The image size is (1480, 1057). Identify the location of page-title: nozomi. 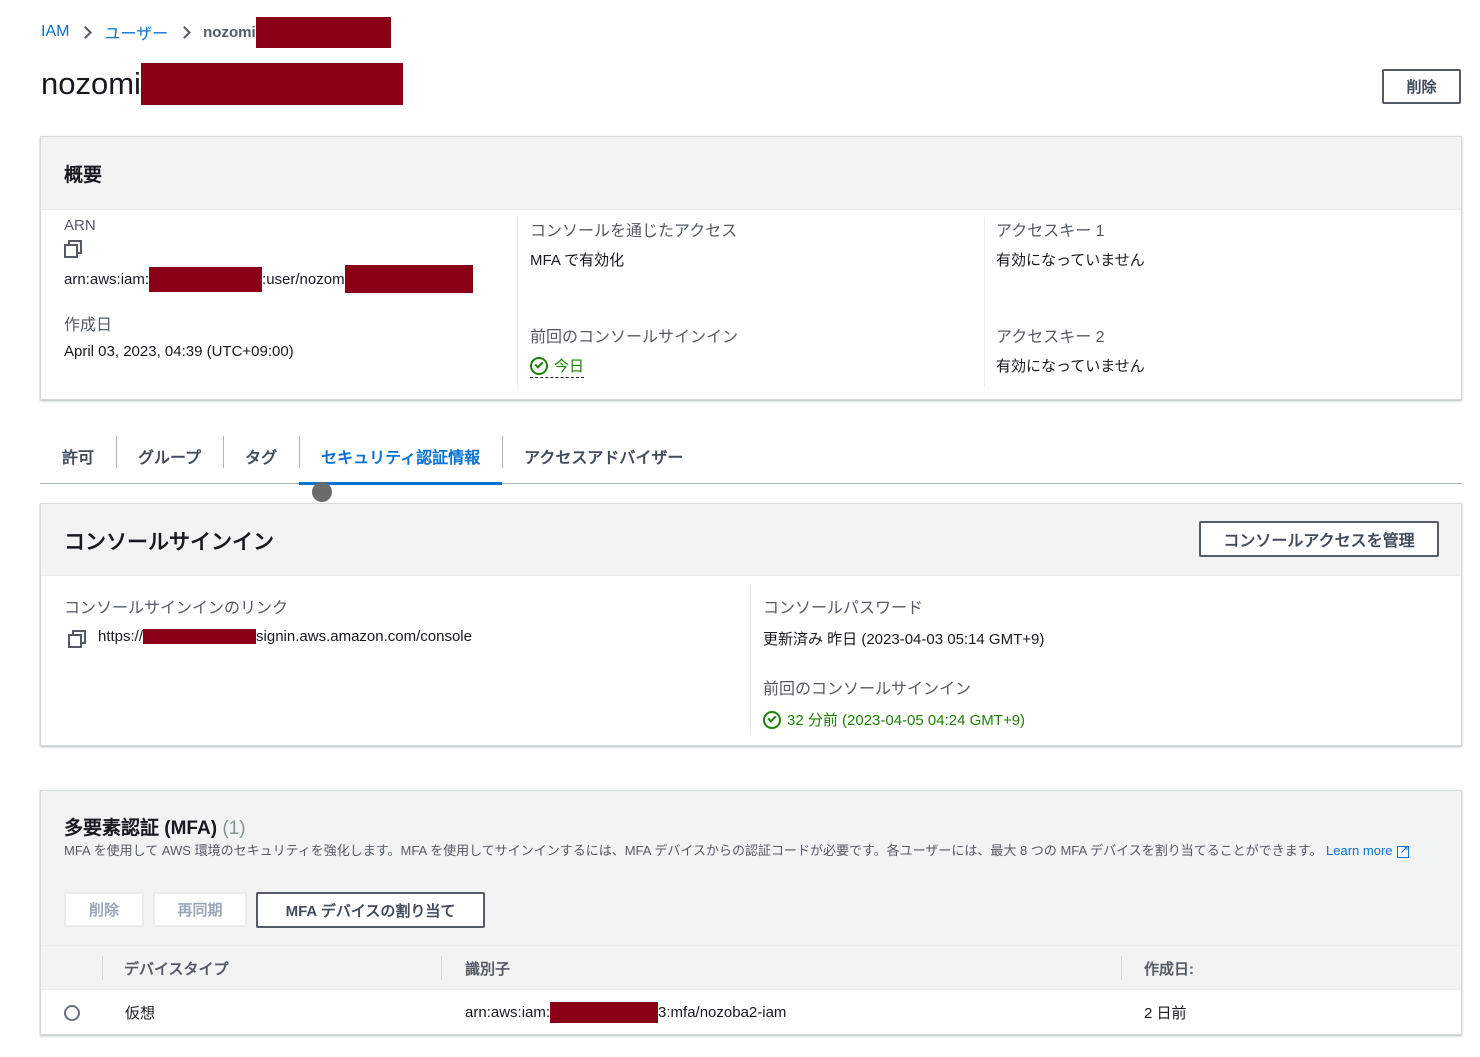
(222, 84).